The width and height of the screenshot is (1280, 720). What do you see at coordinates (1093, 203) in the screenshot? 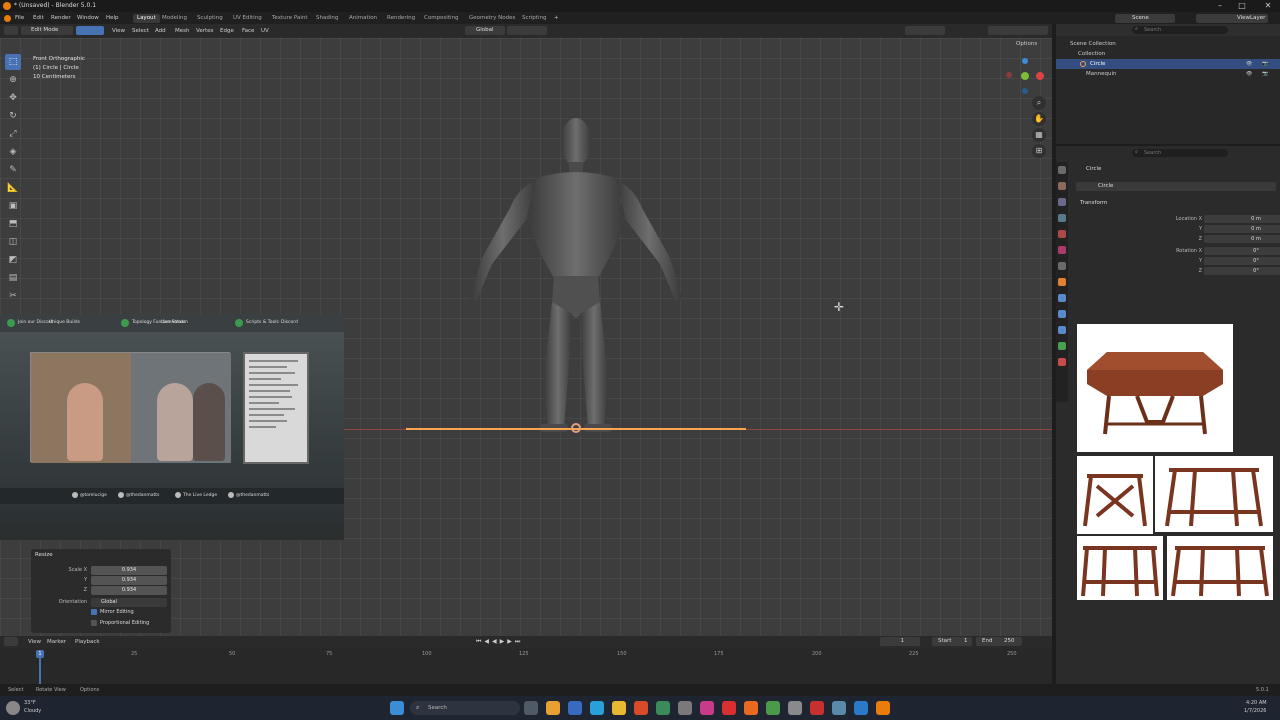
I see `transform-section-header: Transform` at bounding box center [1093, 203].